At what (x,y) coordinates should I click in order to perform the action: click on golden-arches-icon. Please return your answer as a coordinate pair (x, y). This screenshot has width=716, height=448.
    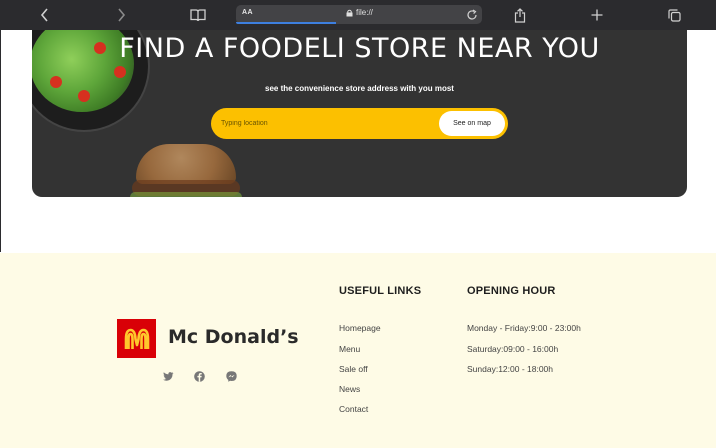
    Looking at the image, I should click on (136, 338).